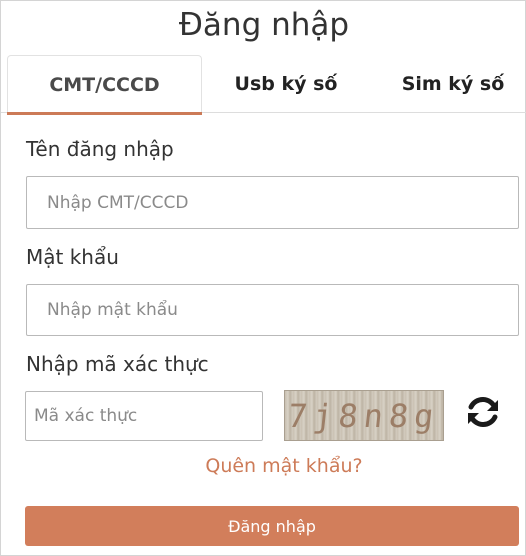  I want to click on captcha-code: 7j8n8g, so click(364, 415).